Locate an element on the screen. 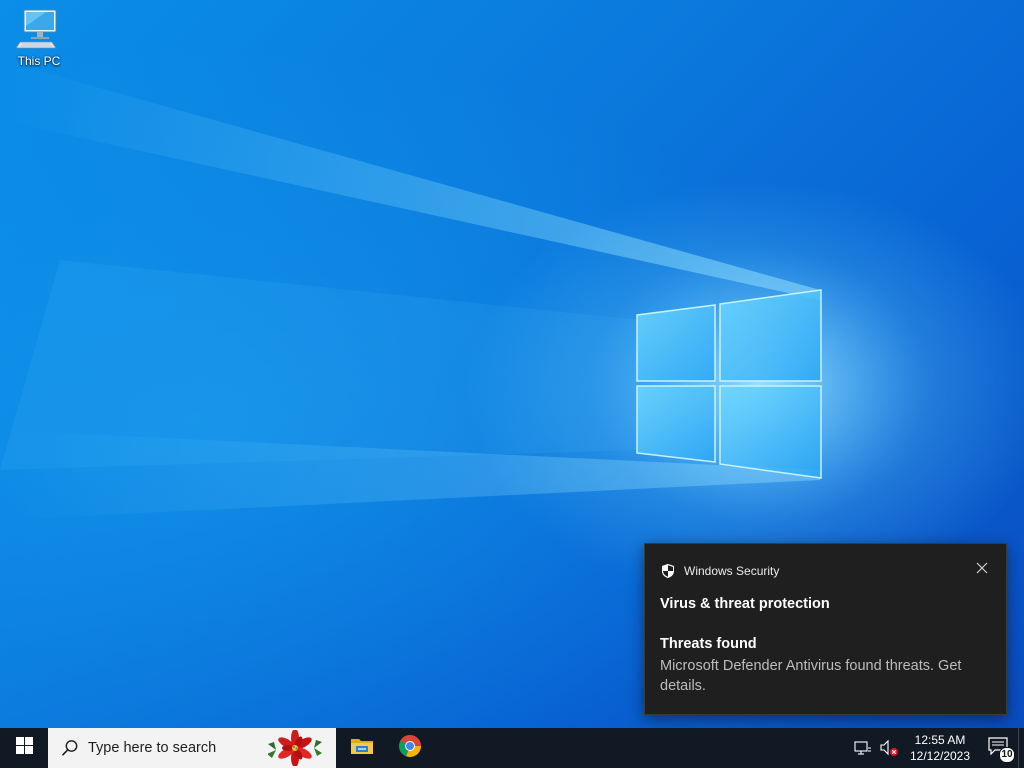  taskbar-app-file-explorer is located at coordinates (362, 748).